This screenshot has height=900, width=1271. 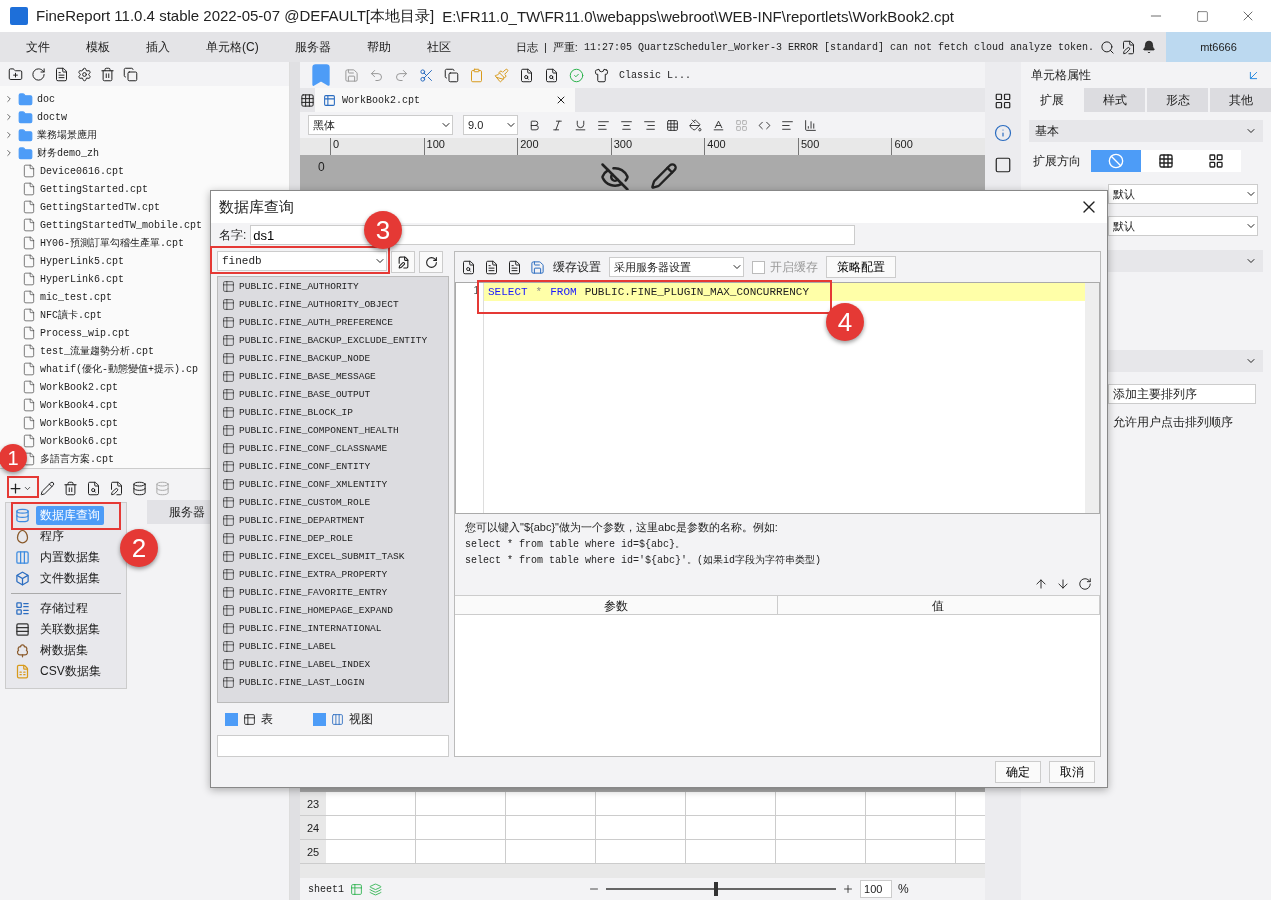 I want to click on cache-toggle-label: 开启缓存, so click(x=794, y=267).